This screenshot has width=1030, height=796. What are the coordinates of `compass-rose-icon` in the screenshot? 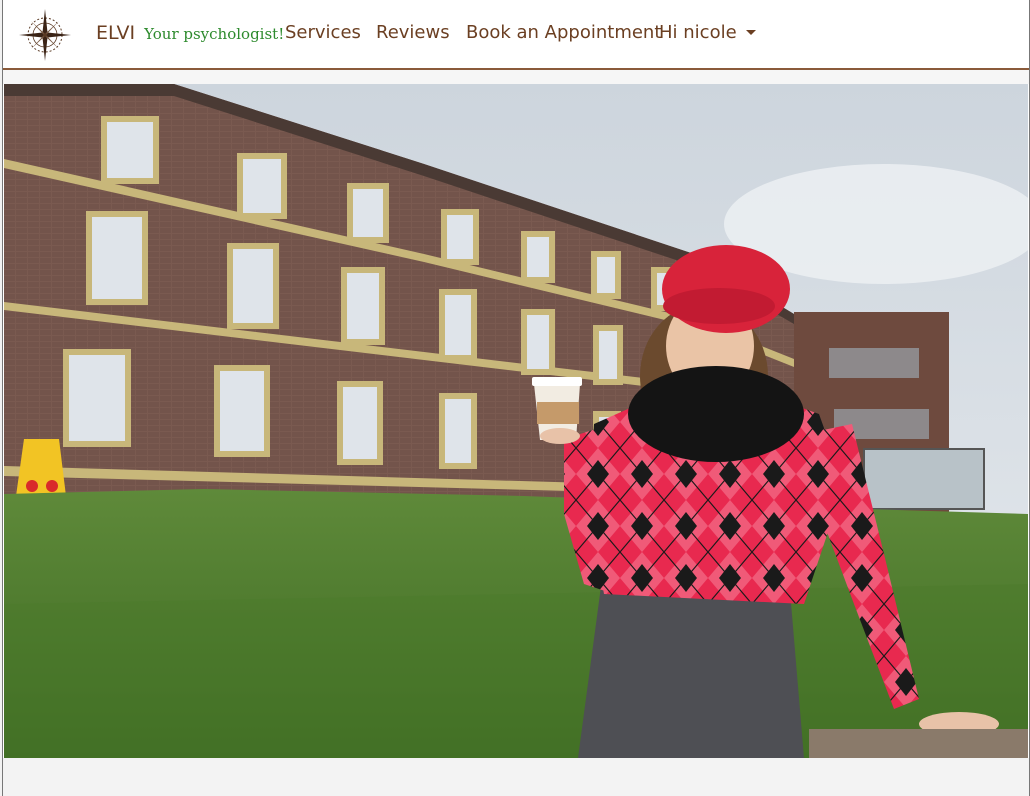 It's located at (45, 35).